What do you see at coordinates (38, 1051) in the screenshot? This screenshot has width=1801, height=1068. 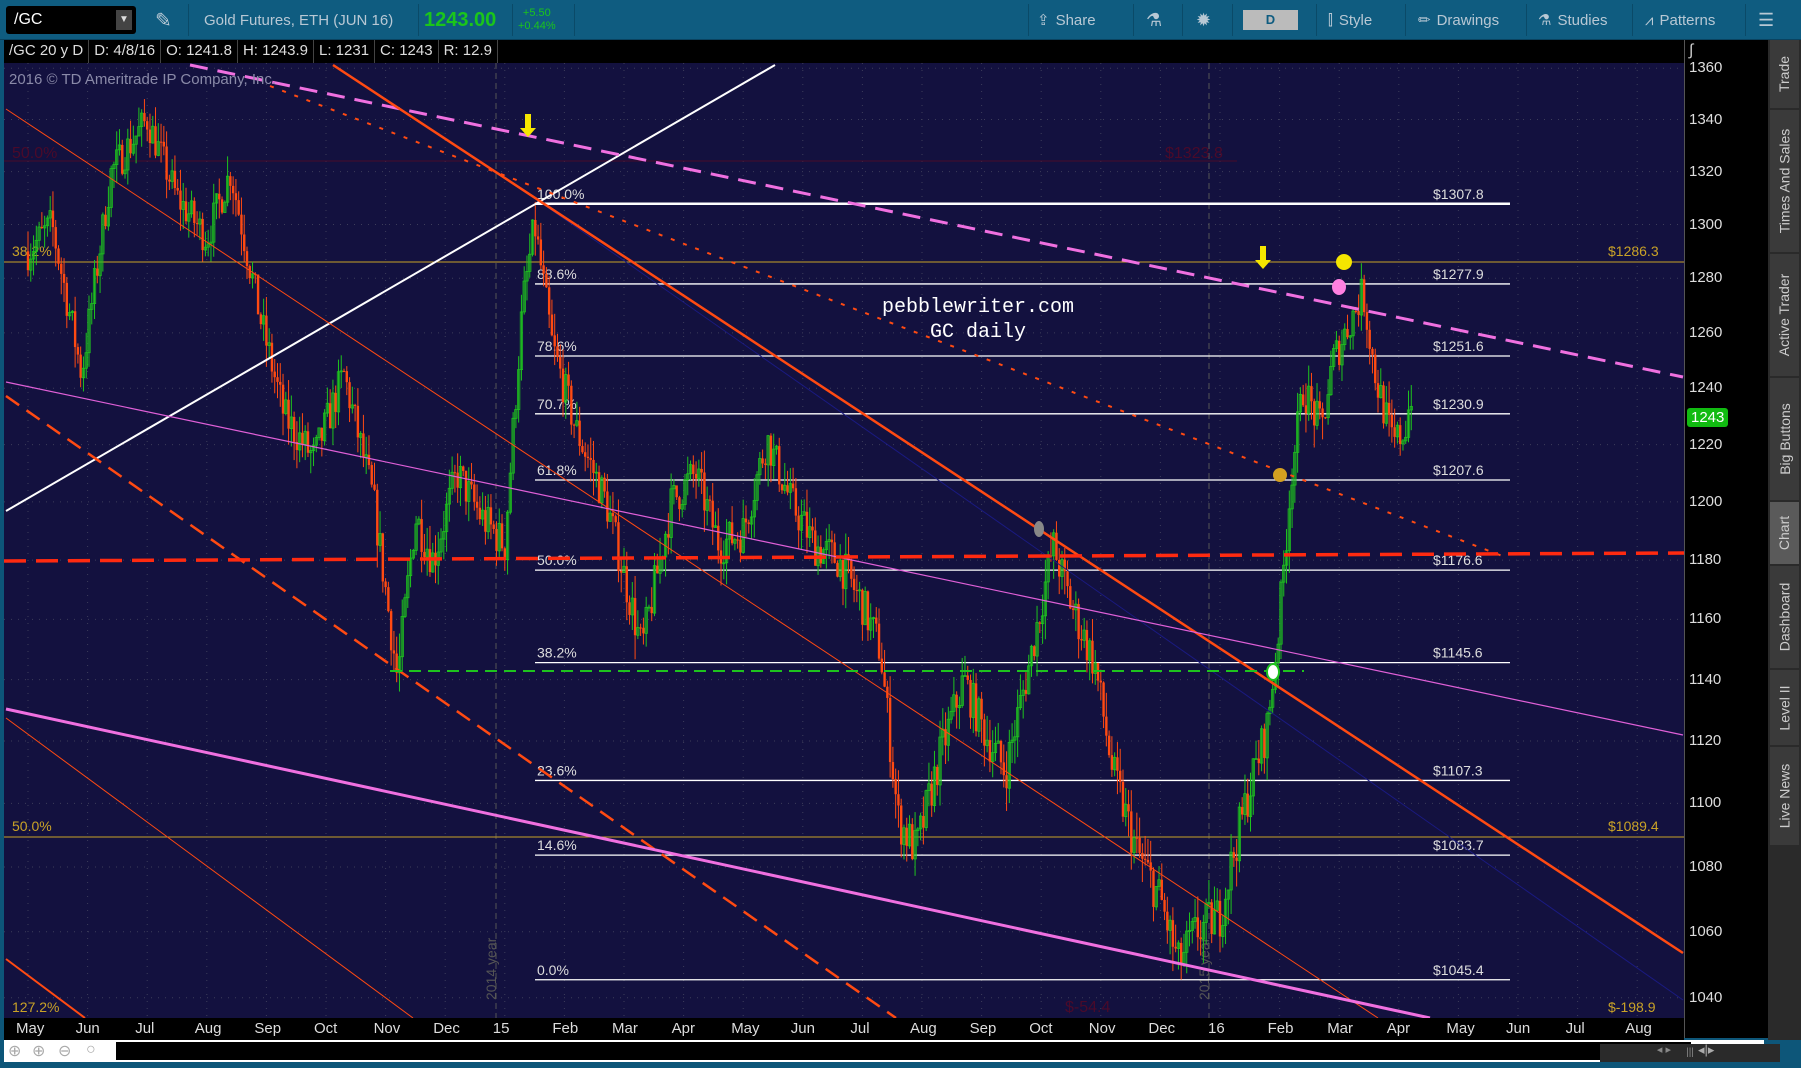 I see `zoom-in-icon: ⊕` at bounding box center [38, 1051].